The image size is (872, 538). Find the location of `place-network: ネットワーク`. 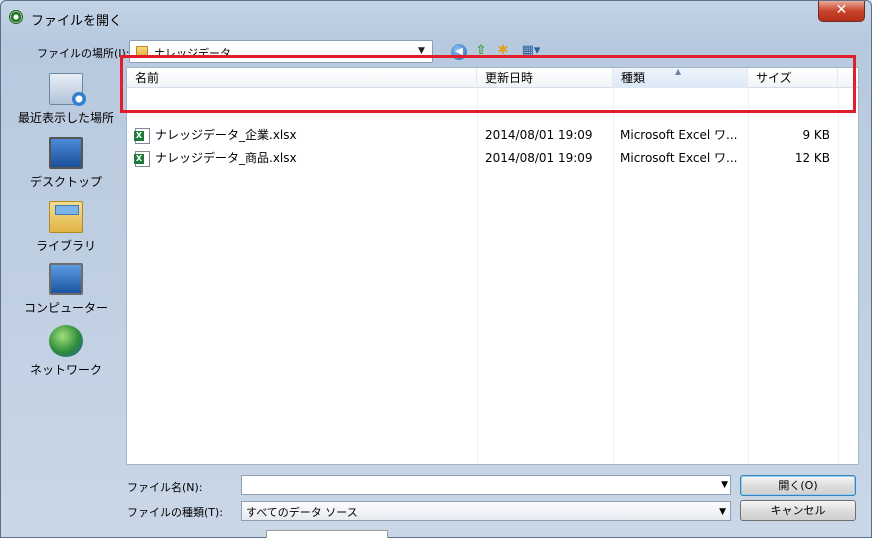

place-network: ネットワーク is located at coordinates (66, 351).